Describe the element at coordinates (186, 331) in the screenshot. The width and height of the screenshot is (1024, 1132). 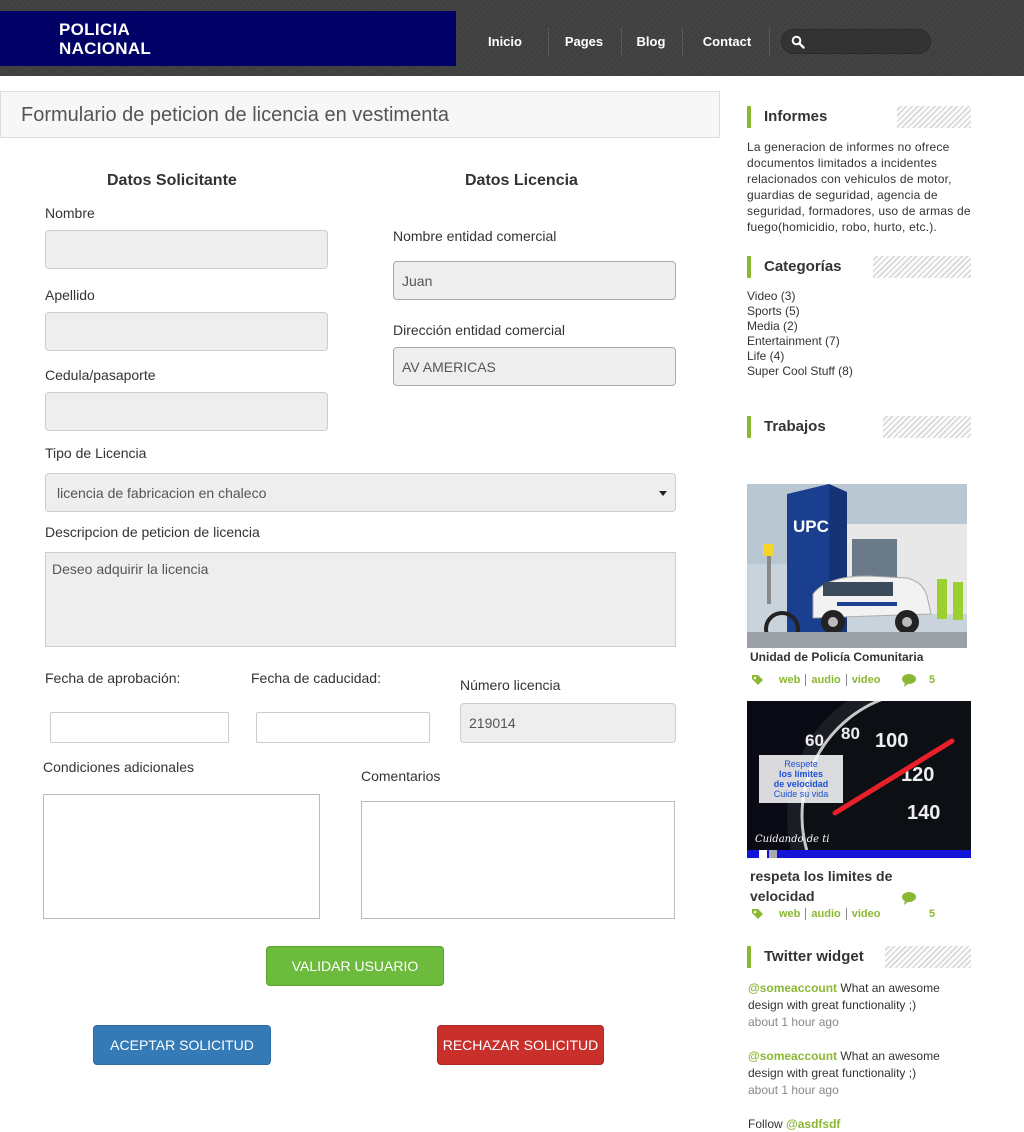
I see `apellido-field` at that location.